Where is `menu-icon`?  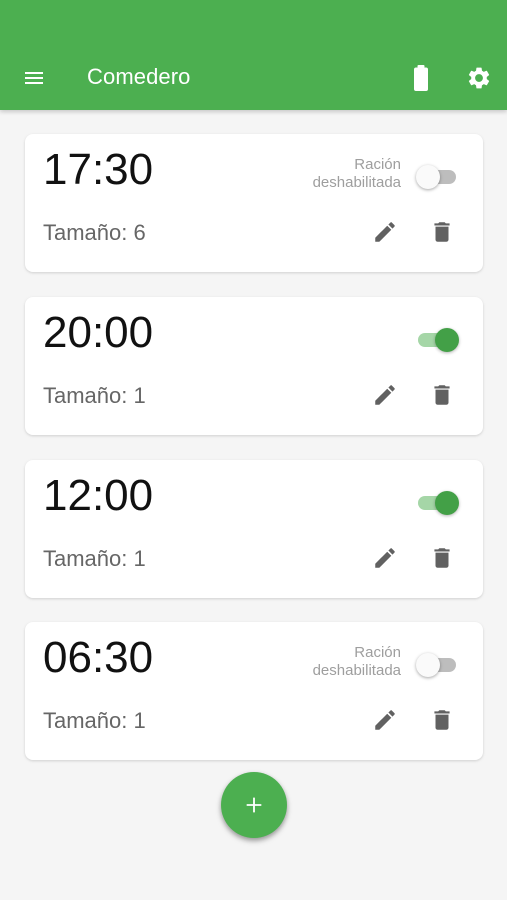
menu-icon is located at coordinates (34, 78).